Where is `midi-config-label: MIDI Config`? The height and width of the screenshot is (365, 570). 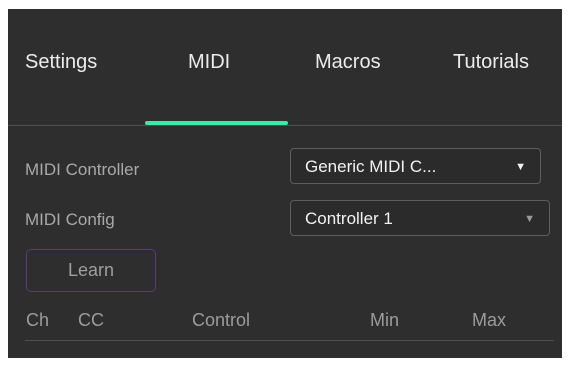
midi-config-label: MIDI Config is located at coordinates (70, 219).